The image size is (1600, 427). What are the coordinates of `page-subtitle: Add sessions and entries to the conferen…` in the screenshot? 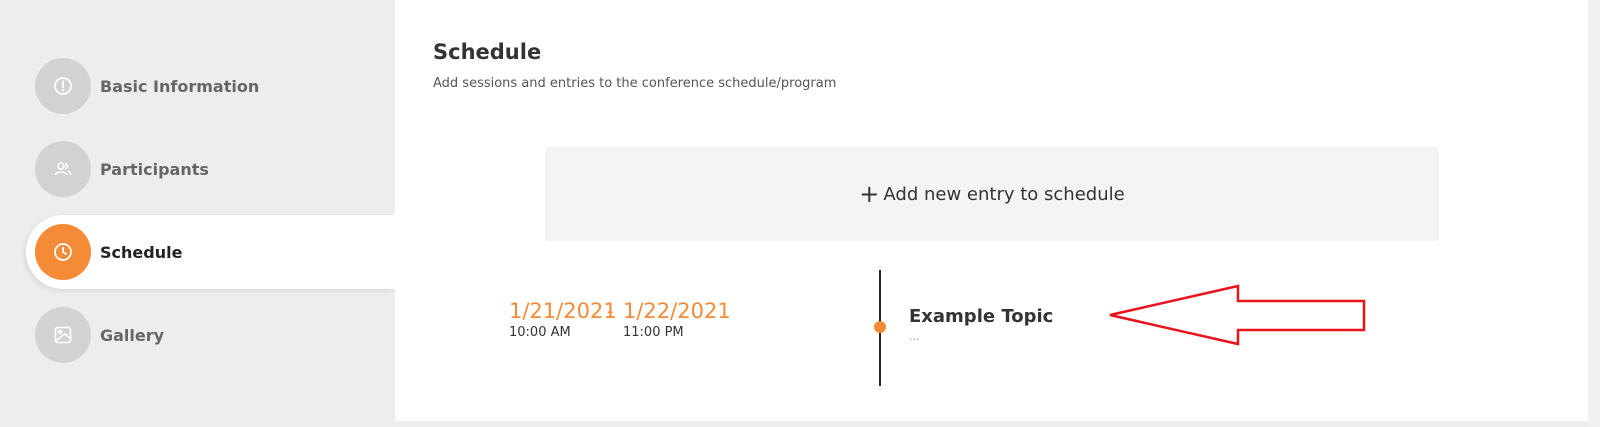 It's located at (635, 83).